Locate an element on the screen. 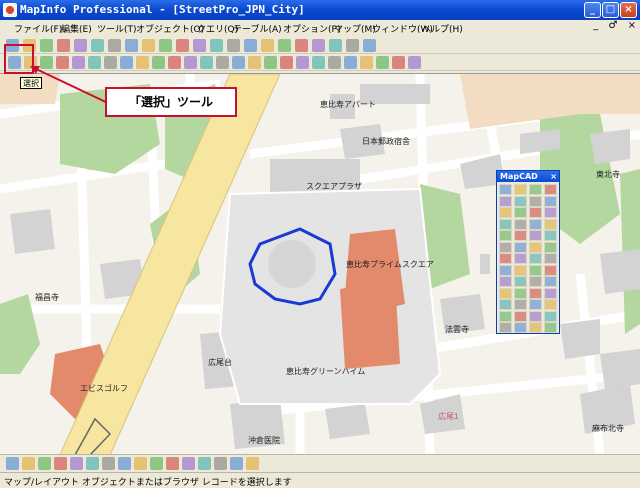  close-button: × is located at coordinates (628, 10).